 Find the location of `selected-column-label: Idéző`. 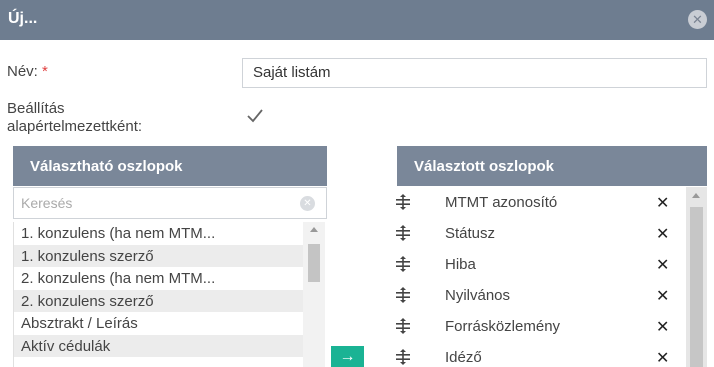

selected-column-label: Idéző is located at coordinates (463, 357).